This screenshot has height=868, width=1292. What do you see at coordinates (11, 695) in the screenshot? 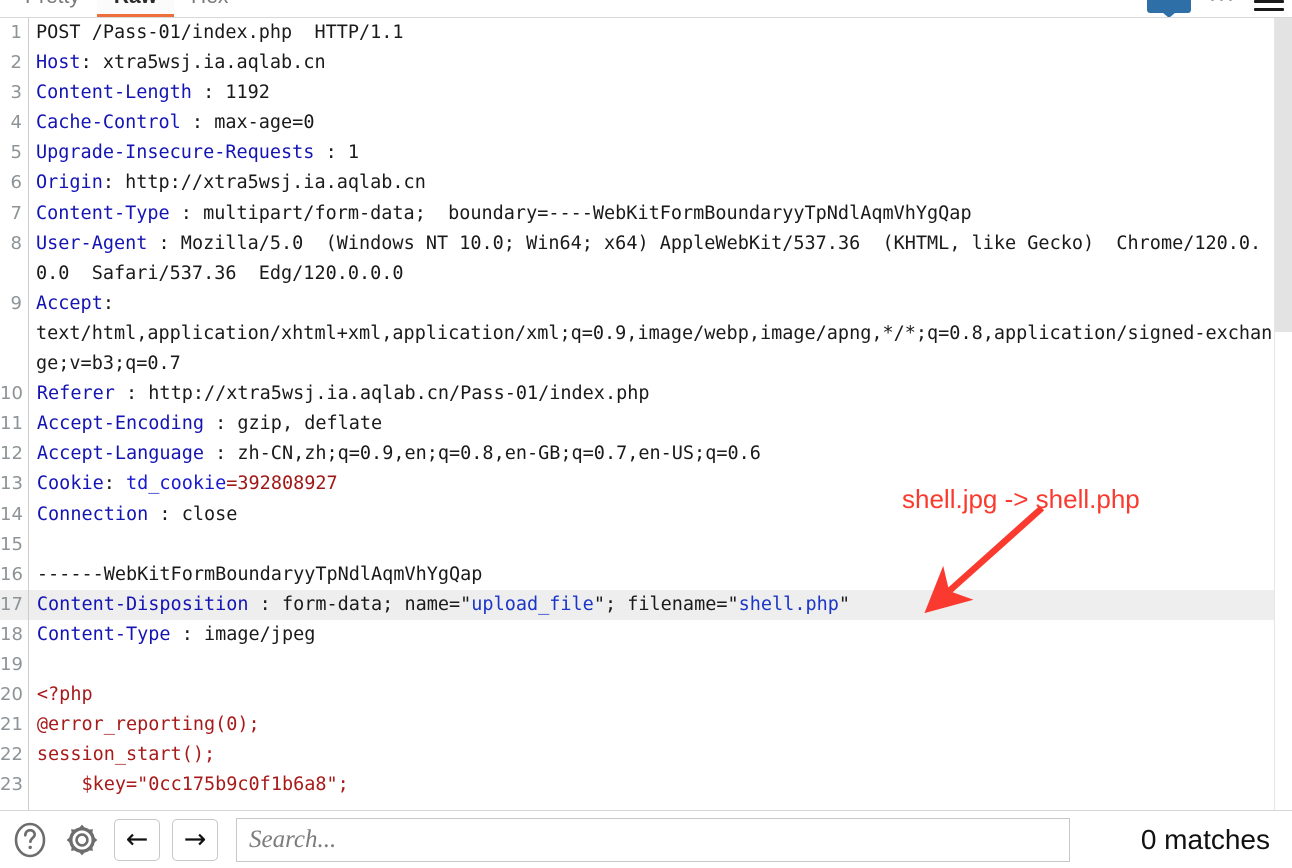
I see `line-number: 20` at bounding box center [11, 695].